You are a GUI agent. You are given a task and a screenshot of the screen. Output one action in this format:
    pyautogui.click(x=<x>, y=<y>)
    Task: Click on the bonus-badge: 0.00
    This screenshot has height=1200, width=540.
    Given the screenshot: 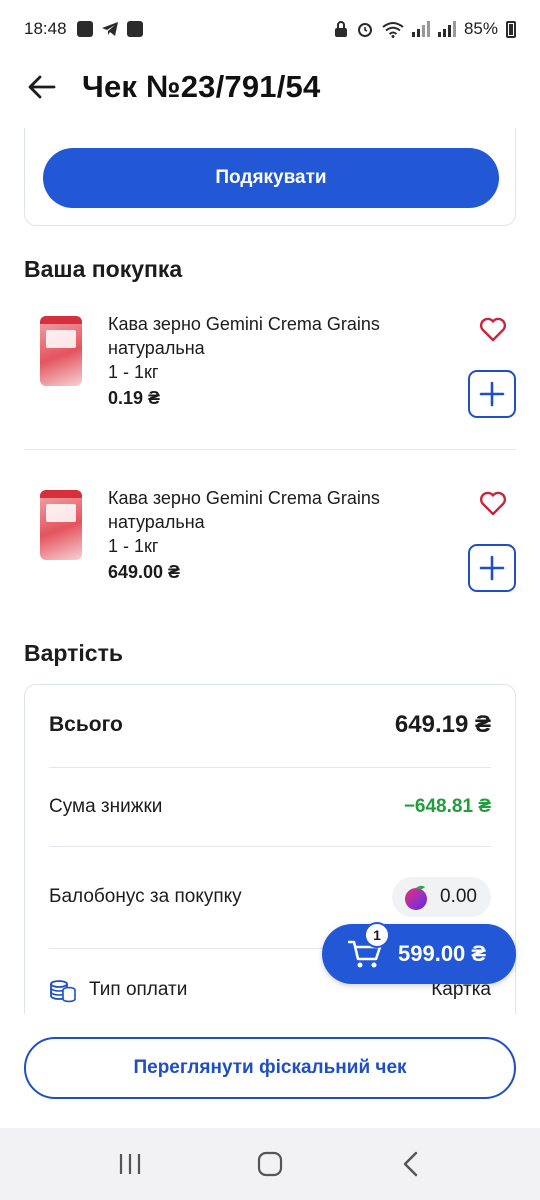 What is the action you would take?
    pyautogui.click(x=441, y=897)
    